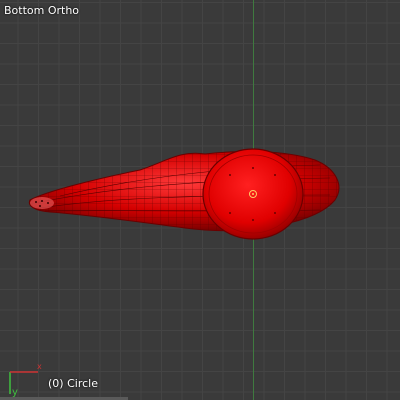  Describe the element at coordinates (42, 10) in the screenshot. I see `view-label: Bottom Ortho` at that location.